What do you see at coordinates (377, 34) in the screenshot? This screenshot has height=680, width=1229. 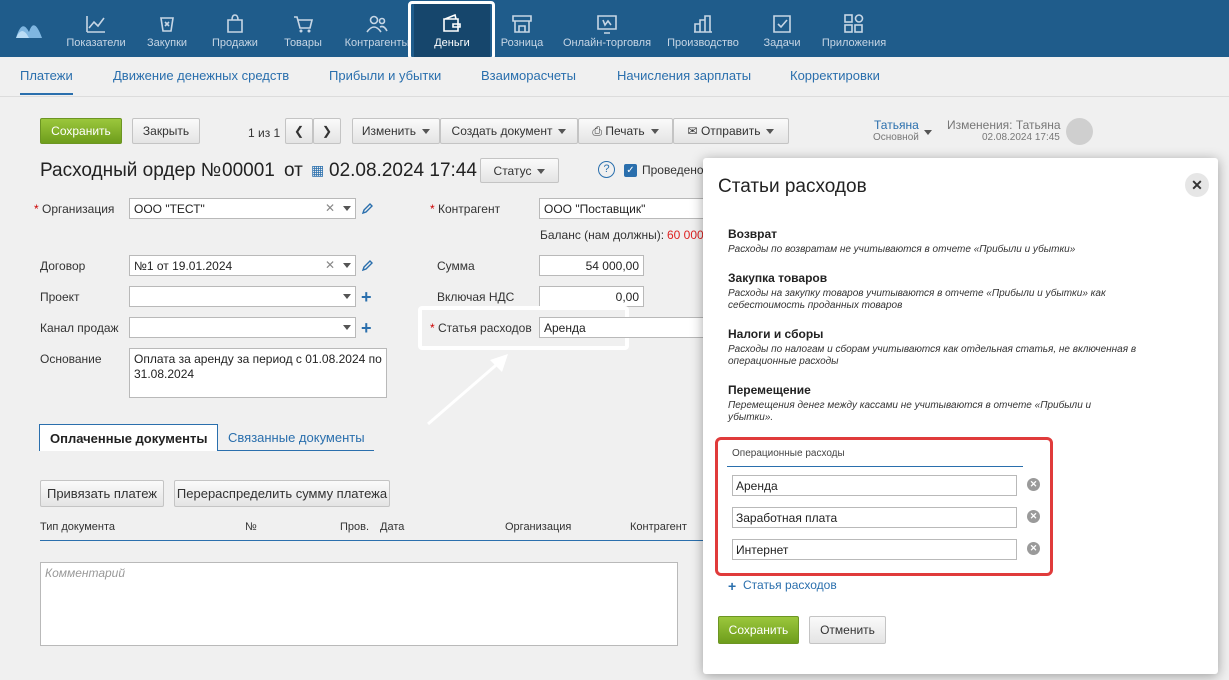 I see `nav-item-counterparties: Контрагенты` at bounding box center [377, 34].